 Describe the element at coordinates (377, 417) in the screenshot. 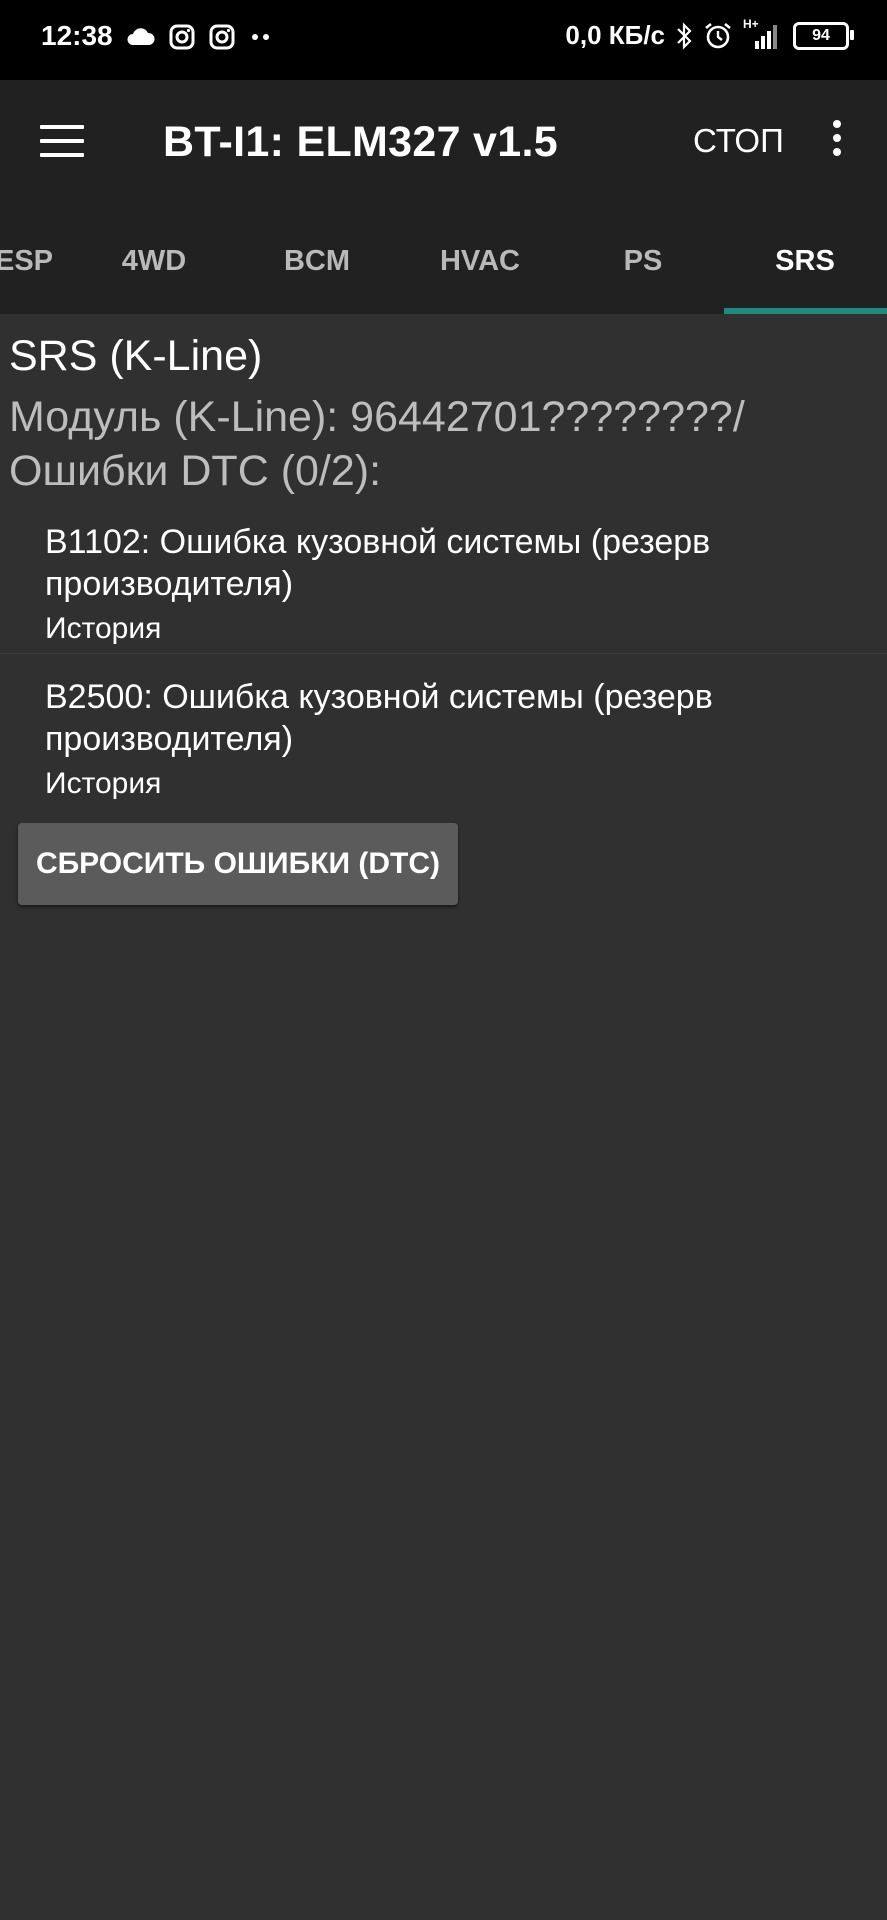

I see `module-id: Модуль (K-Line): 96442701????????/` at that location.